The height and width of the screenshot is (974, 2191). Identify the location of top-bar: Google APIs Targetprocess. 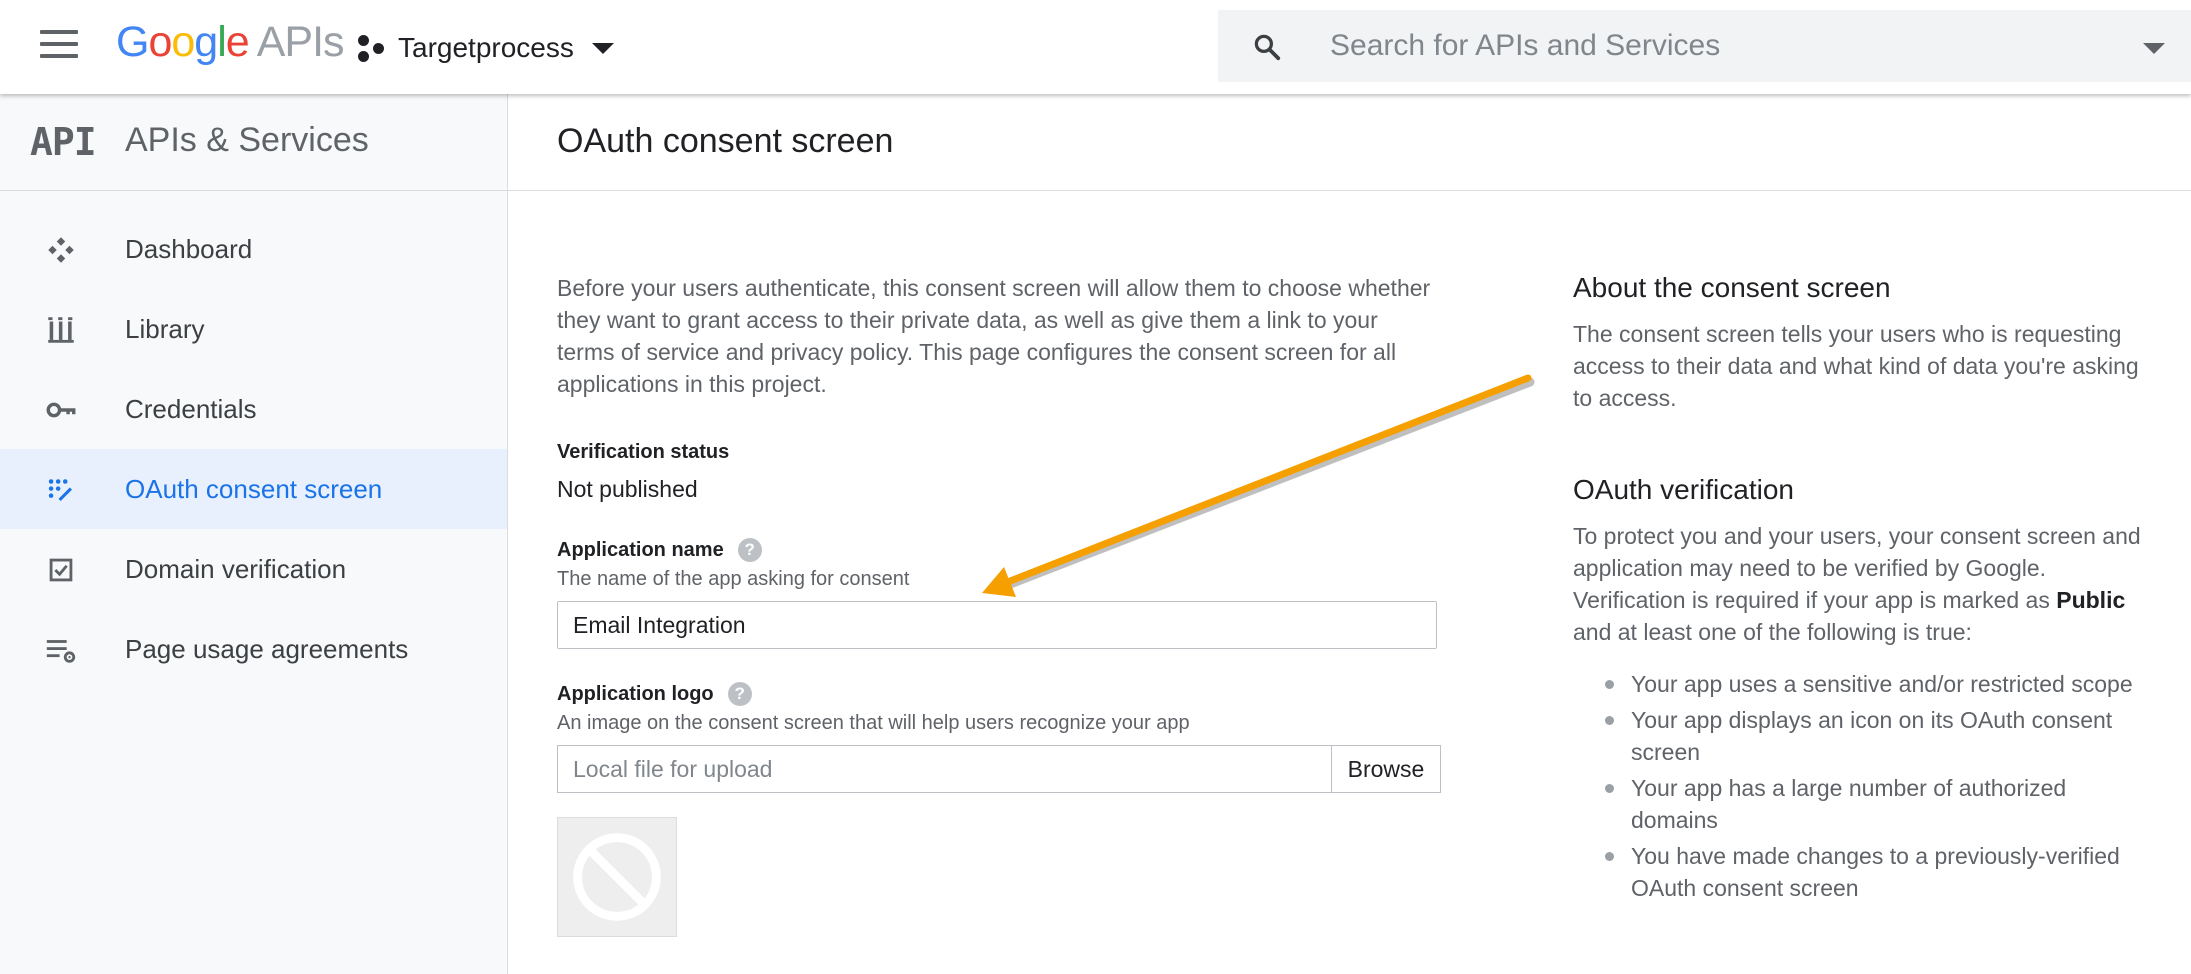
(1095, 47).